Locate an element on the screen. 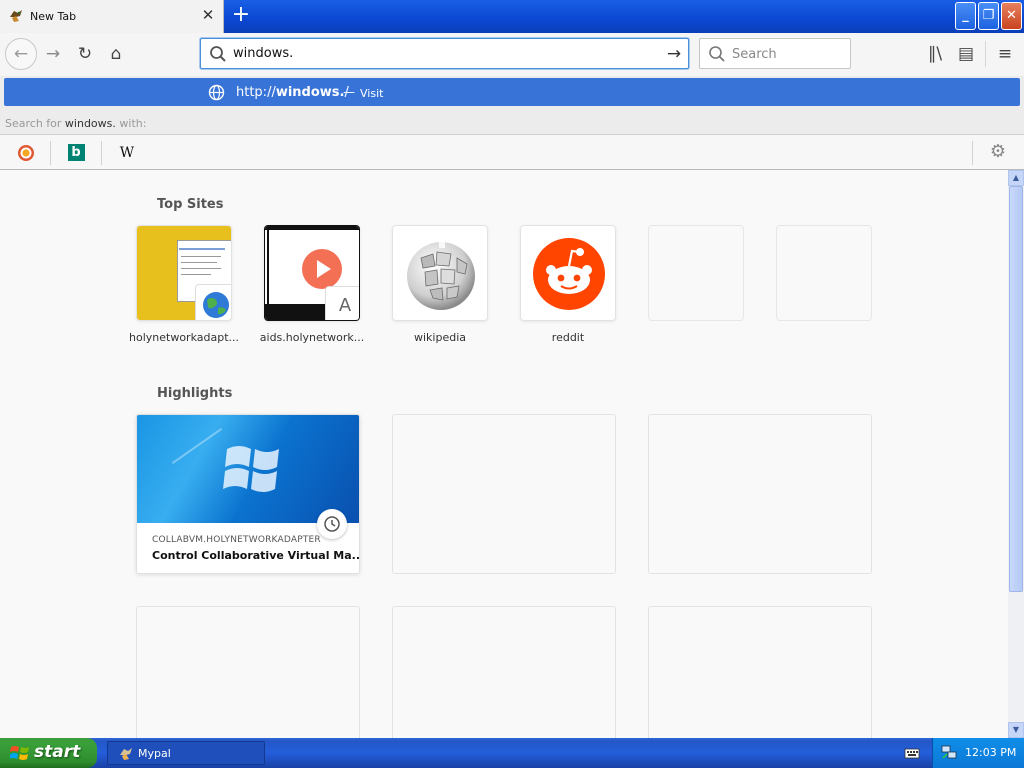  close-icon: ✕ is located at coordinates (1011, 15).